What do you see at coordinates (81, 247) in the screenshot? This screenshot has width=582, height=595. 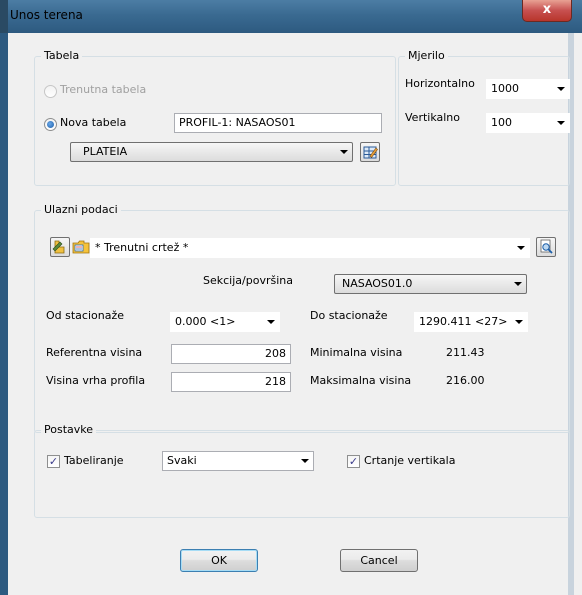 I see `folder-icon` at bounding box center [81, 247].